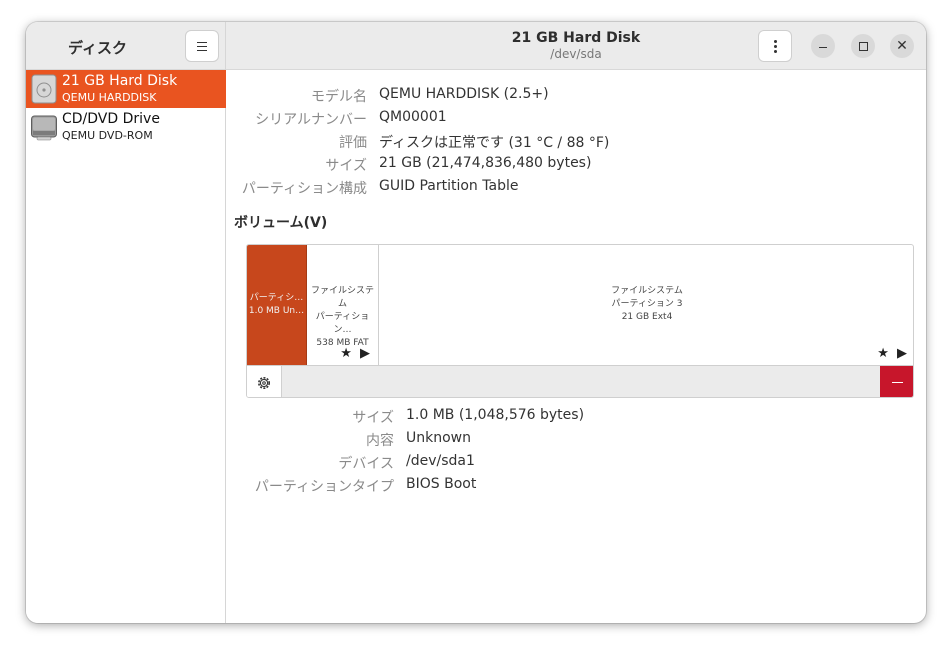 Image resolution: width=952 pixels, height=652 pixels. What do you see at coordinates (440, 461) in the screenshot?
I see `info-value: /dev/sda1` at bounding box center [440, 461].